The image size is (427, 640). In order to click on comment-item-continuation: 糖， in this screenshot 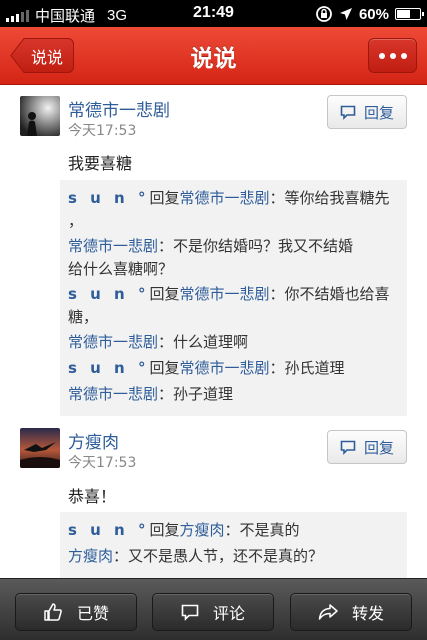, I will do `click(83, 317)`.